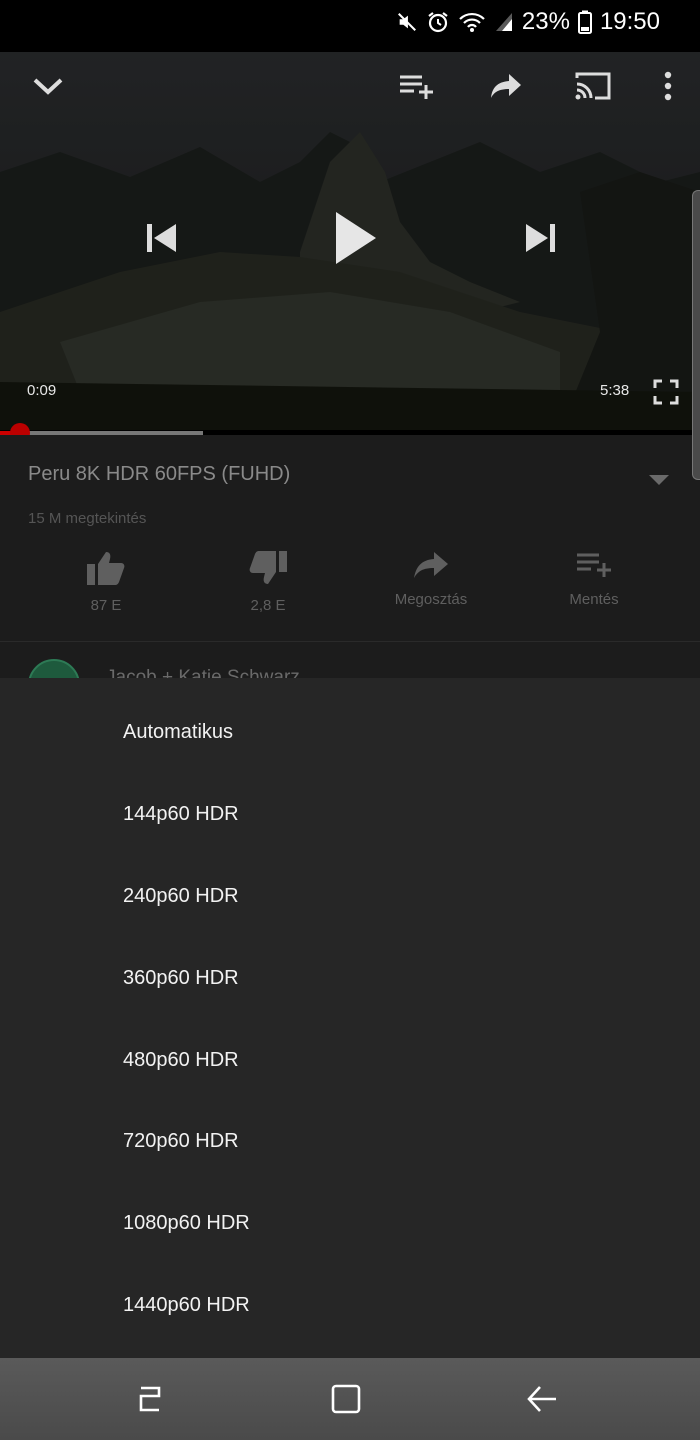  I want to click on share-label: Megosztás, so click(431, 599).